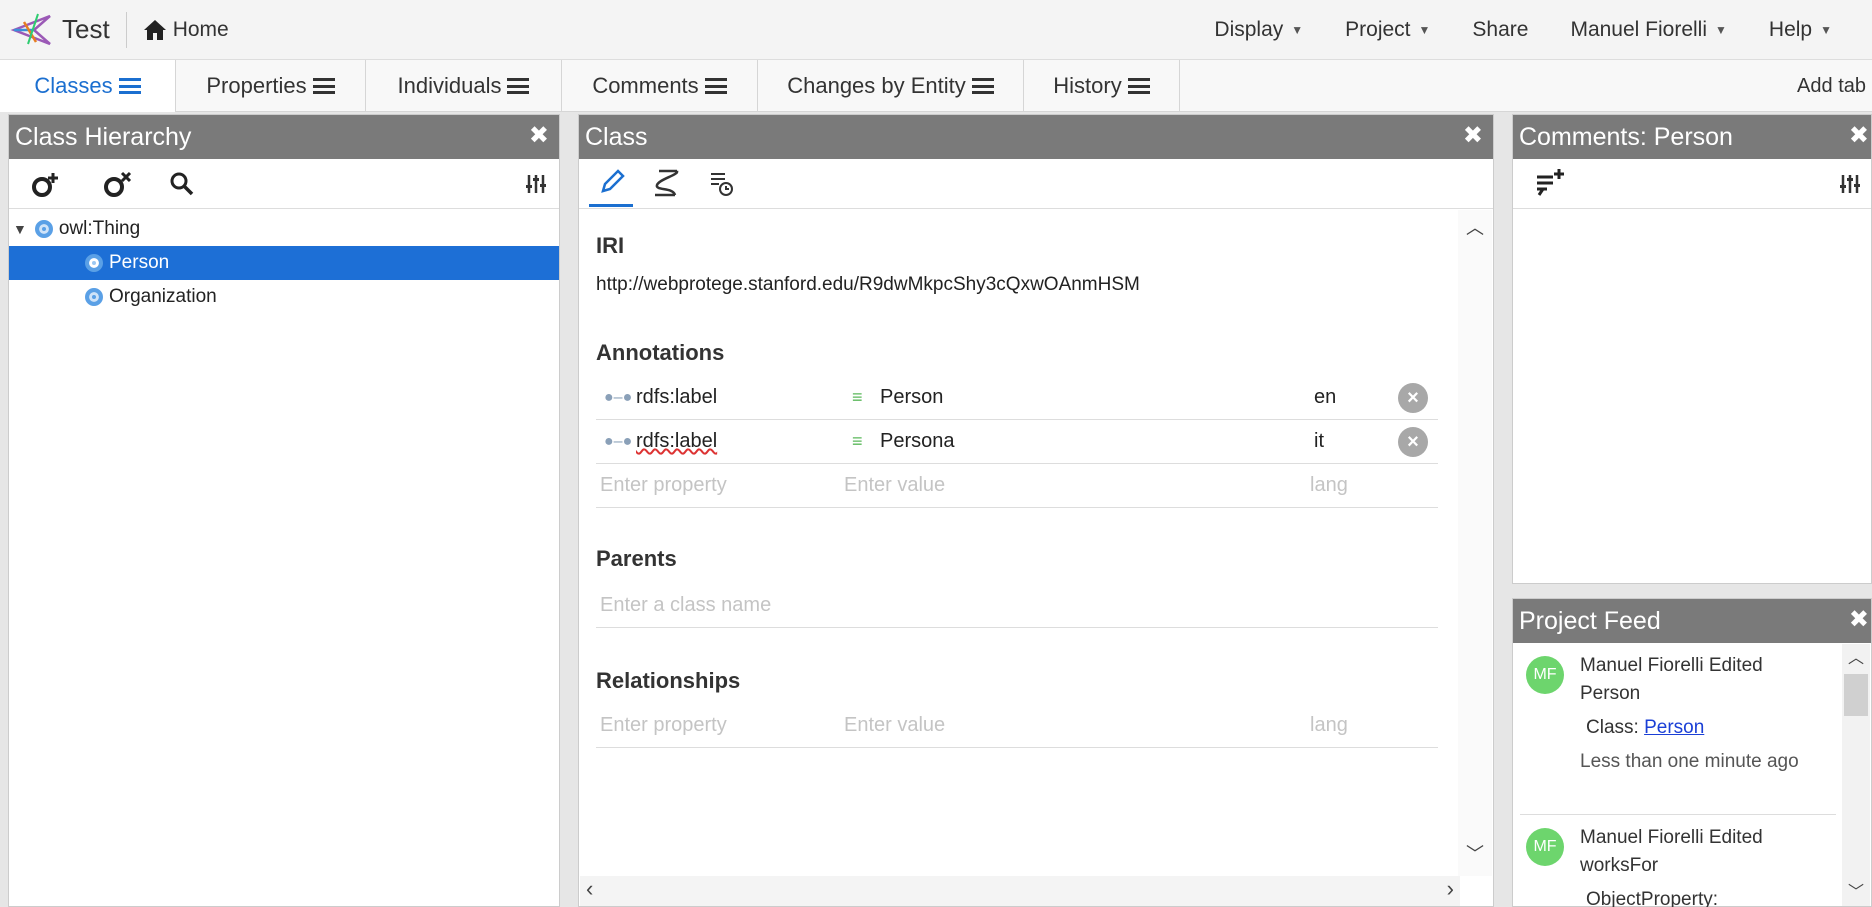  I want to click on add-tab-button: Add tab, so click(1831, 86).